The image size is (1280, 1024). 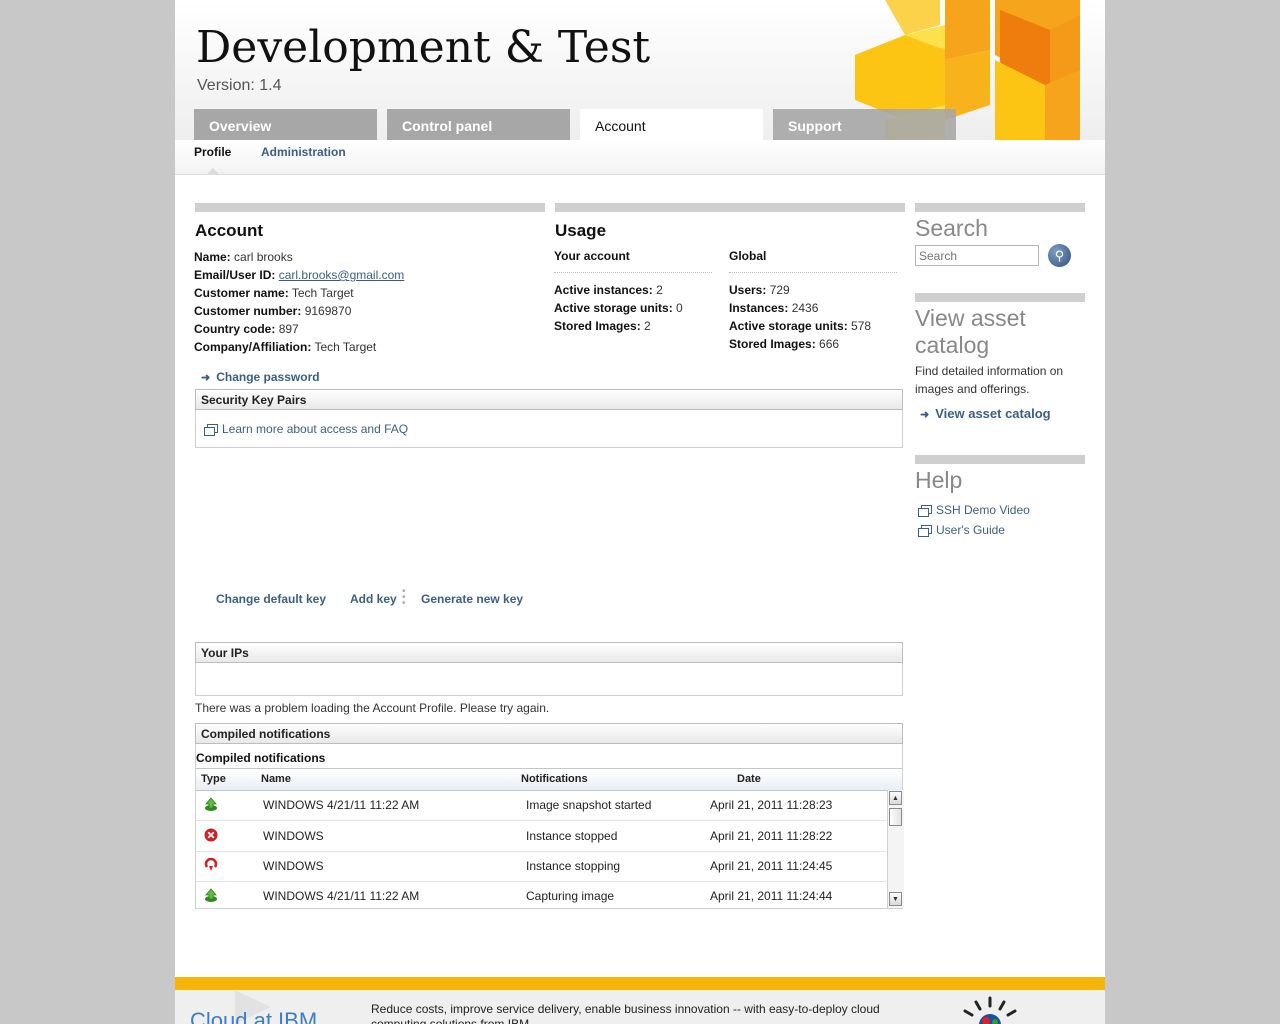 What do you see at coordinates (229, 230) in the screenshot?
I see `account-heading: Account` at bounding box center [229, 230].